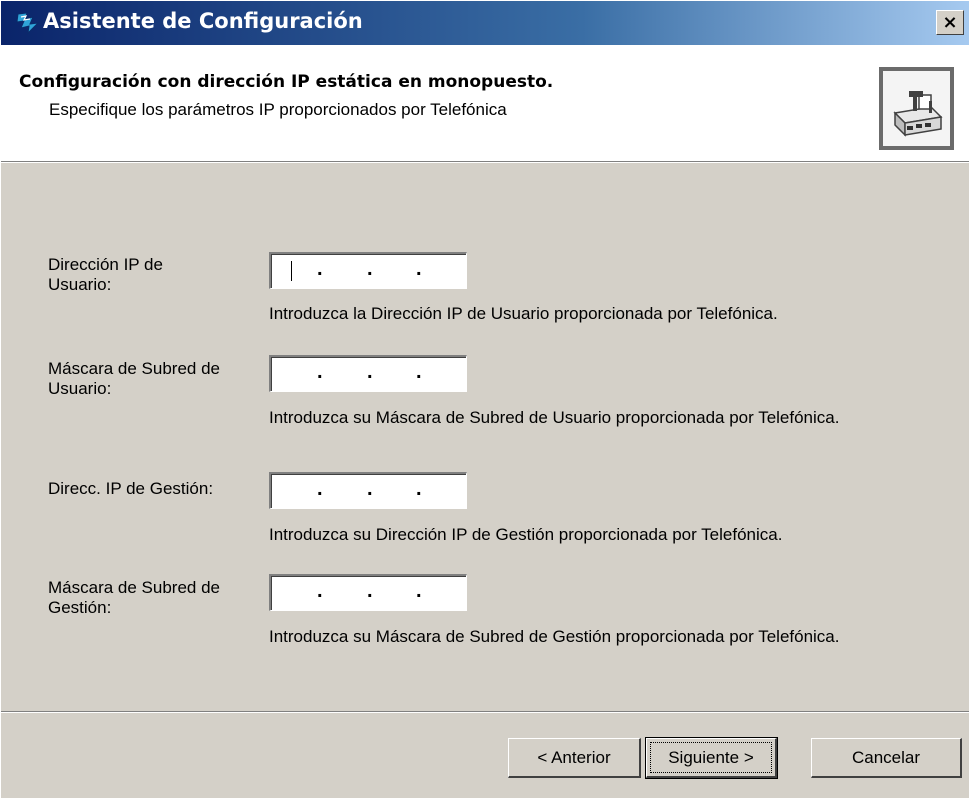 This screenshot has width=969, height=798. What do you see at coordinates (886, 758) in the screenshot?
I see `cancel-button: Cancelar` at bounding box center [886, 758].